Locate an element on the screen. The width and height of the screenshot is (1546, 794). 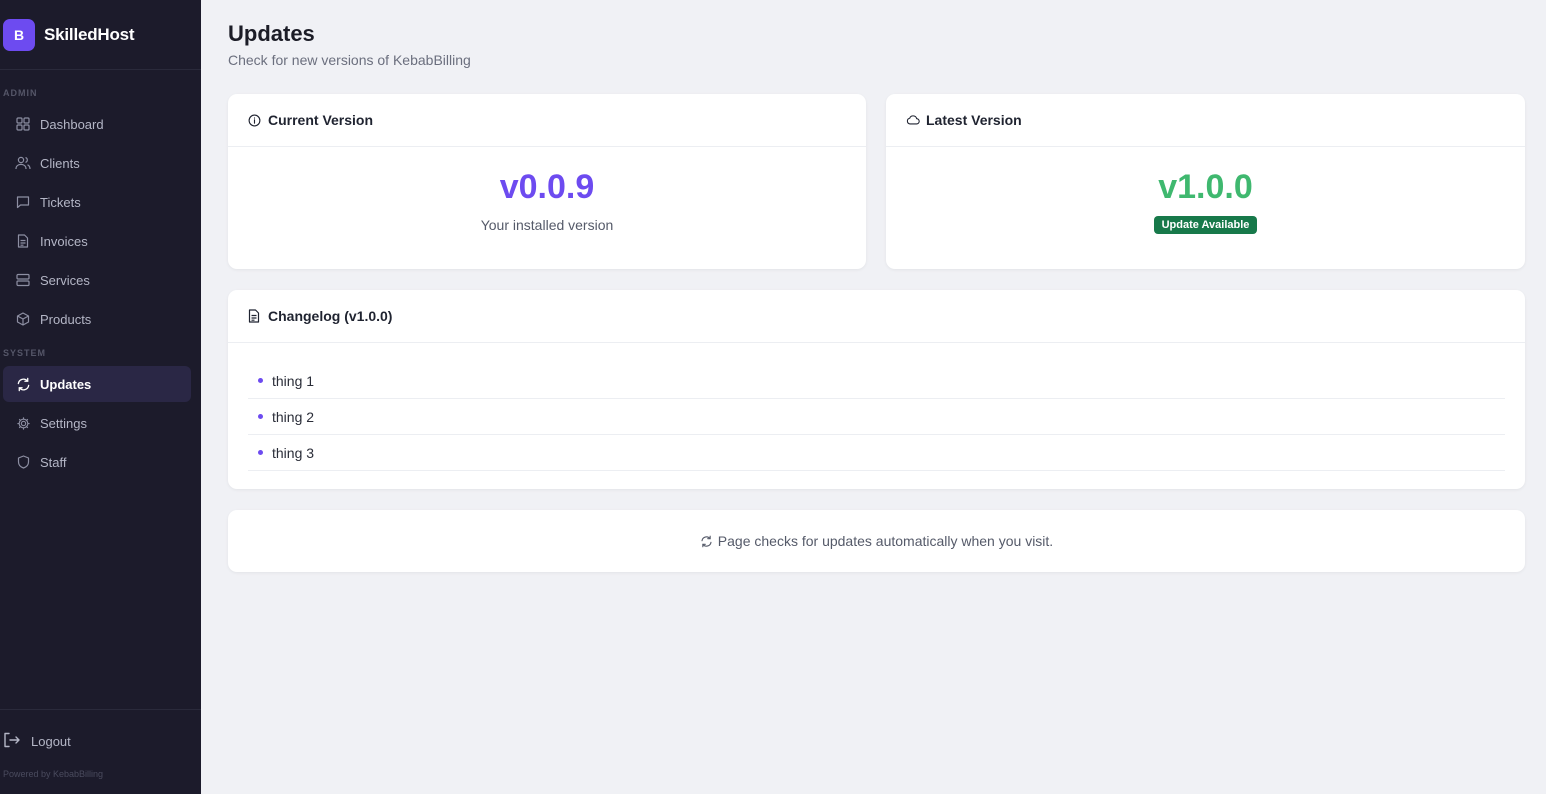
sidebar-section-admin: ADMIN is located at coordinates (20, 93).